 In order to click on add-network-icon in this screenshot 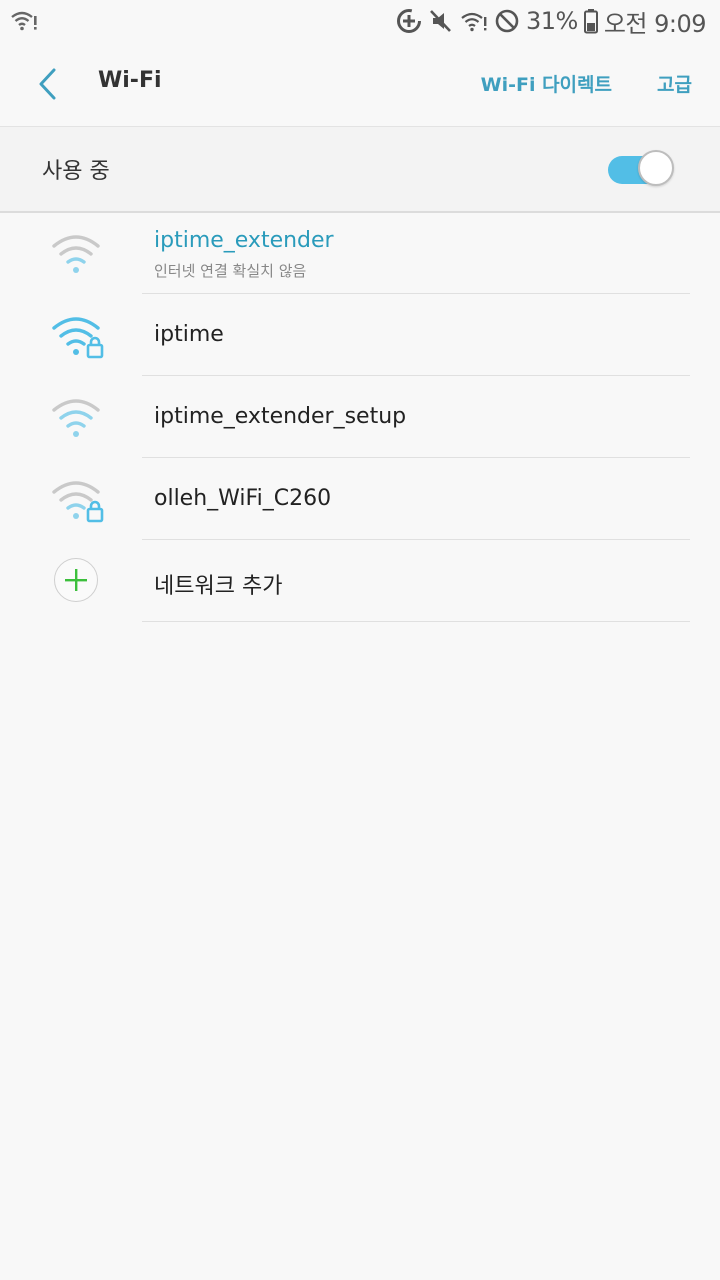, I will do `click(76, 580)`.